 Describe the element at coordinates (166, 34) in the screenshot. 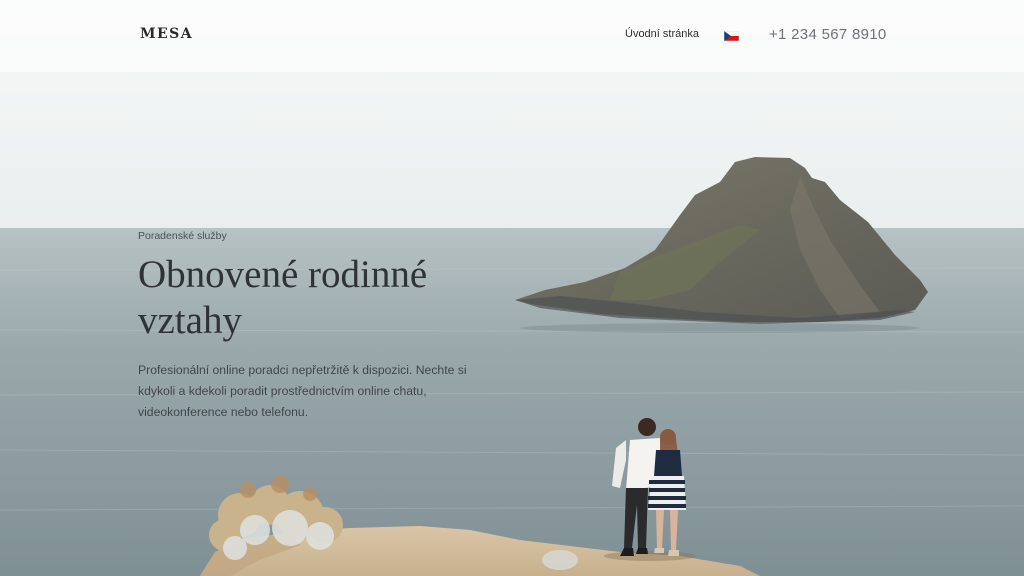

I see `site-logo: MESA` at that location.